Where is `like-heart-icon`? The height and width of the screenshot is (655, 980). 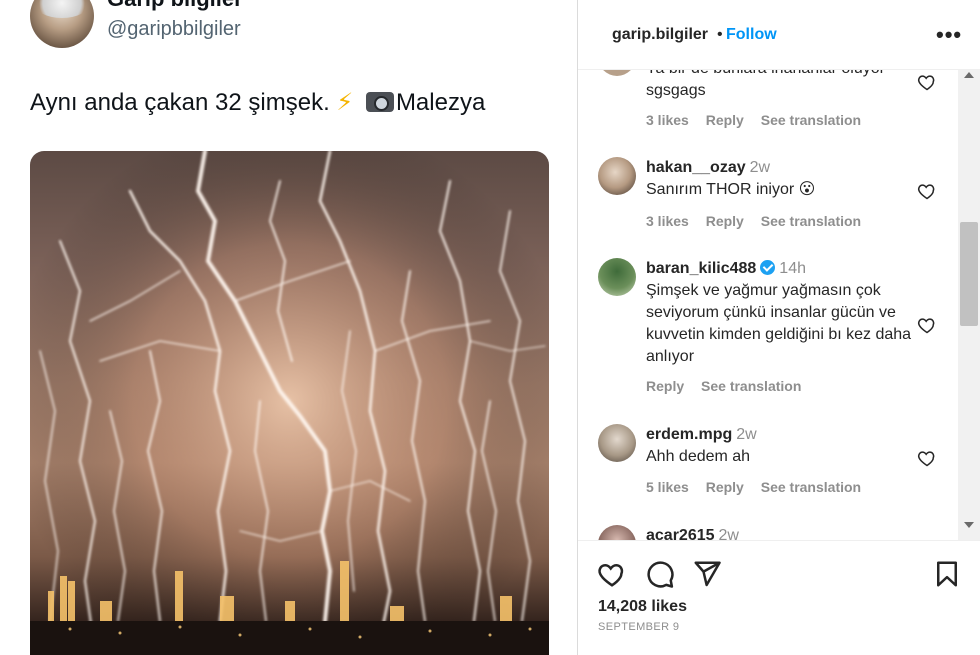 like-heart-icon is located at coordinates (612, 574).